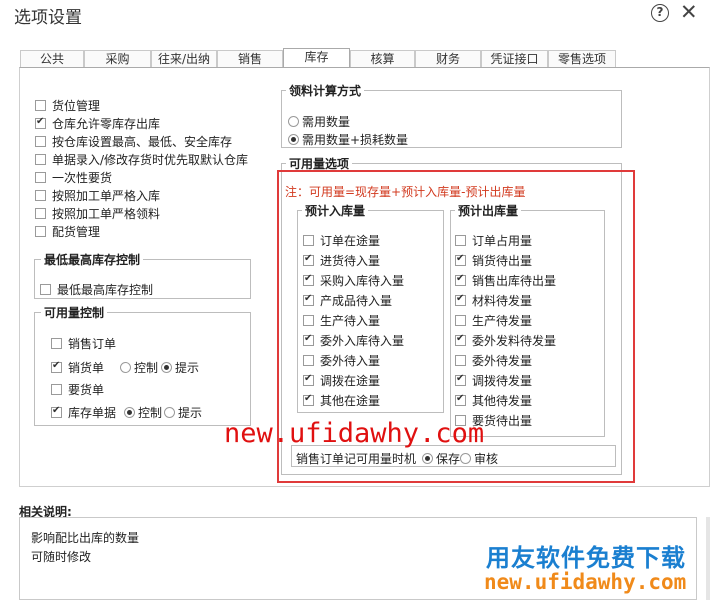  What do you see at coordinates (382, 59) in the screenshot?
I see `tab-accounting: 核算` at bounding box center [382, 59].